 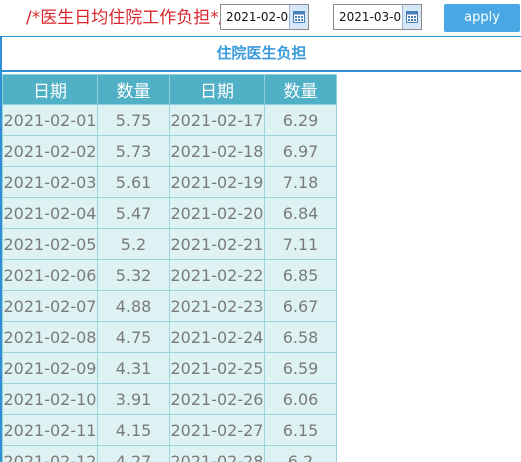 I want to click on end-date-calendar-button, so click(x=411, y=17).